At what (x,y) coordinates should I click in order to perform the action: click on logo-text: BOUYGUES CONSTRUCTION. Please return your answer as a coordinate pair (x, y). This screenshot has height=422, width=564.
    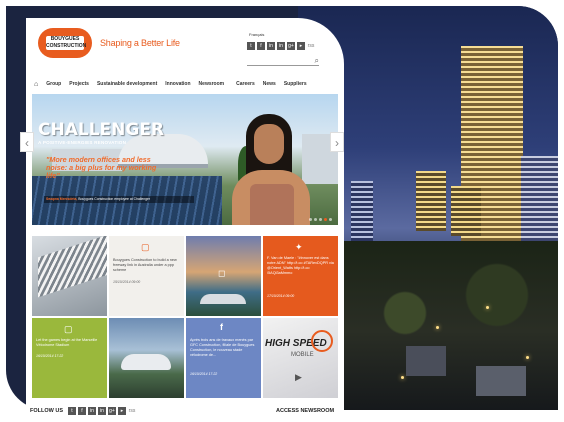
    Looking at the image, I should click on (66, 43).